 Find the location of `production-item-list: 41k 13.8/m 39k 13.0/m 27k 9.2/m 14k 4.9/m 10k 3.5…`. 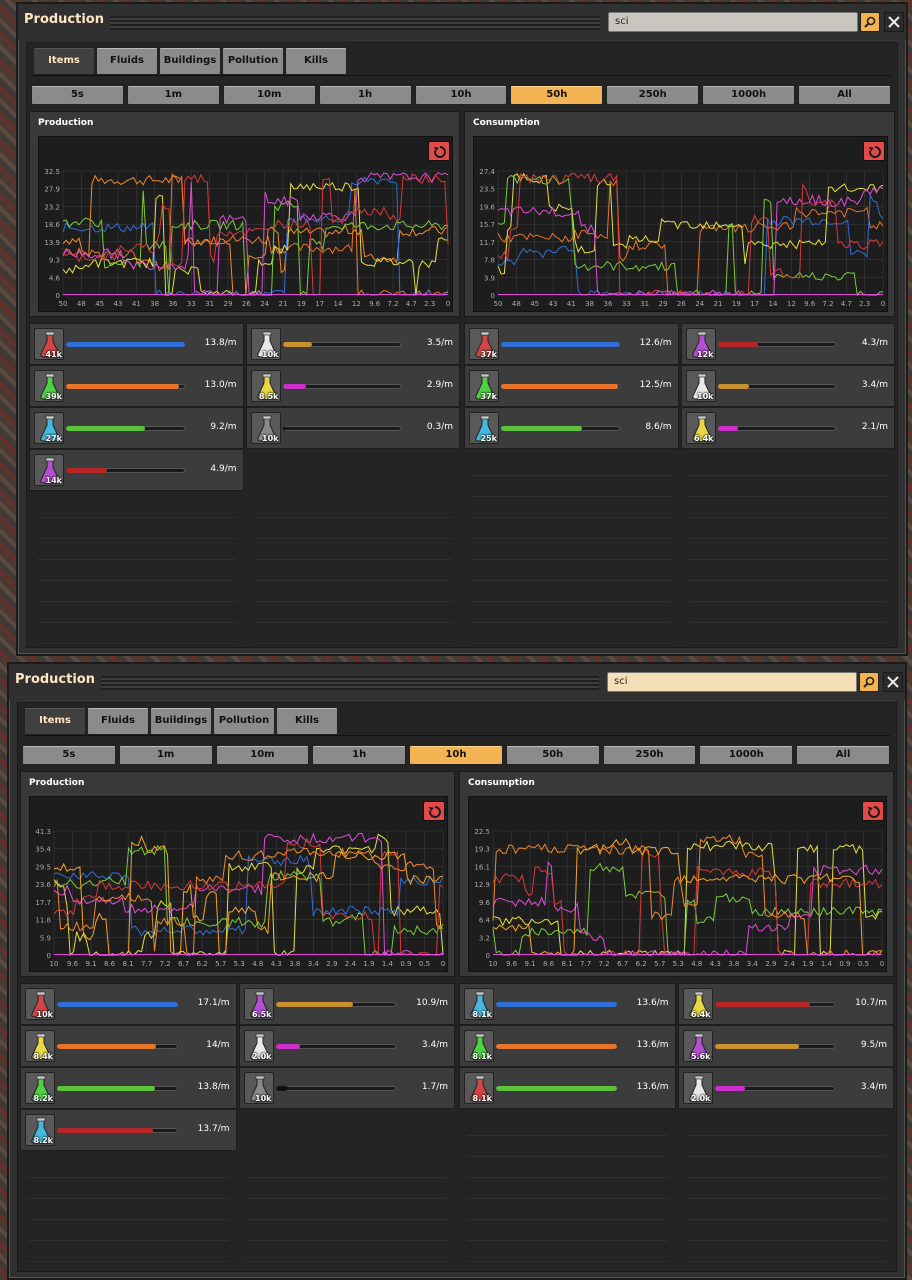

production-item-list: 41k 13.8/m 39k 13.0/m 27k 9.2/m 14k 4.9/m 10k 3.5… is located at coordinates (244, 485).